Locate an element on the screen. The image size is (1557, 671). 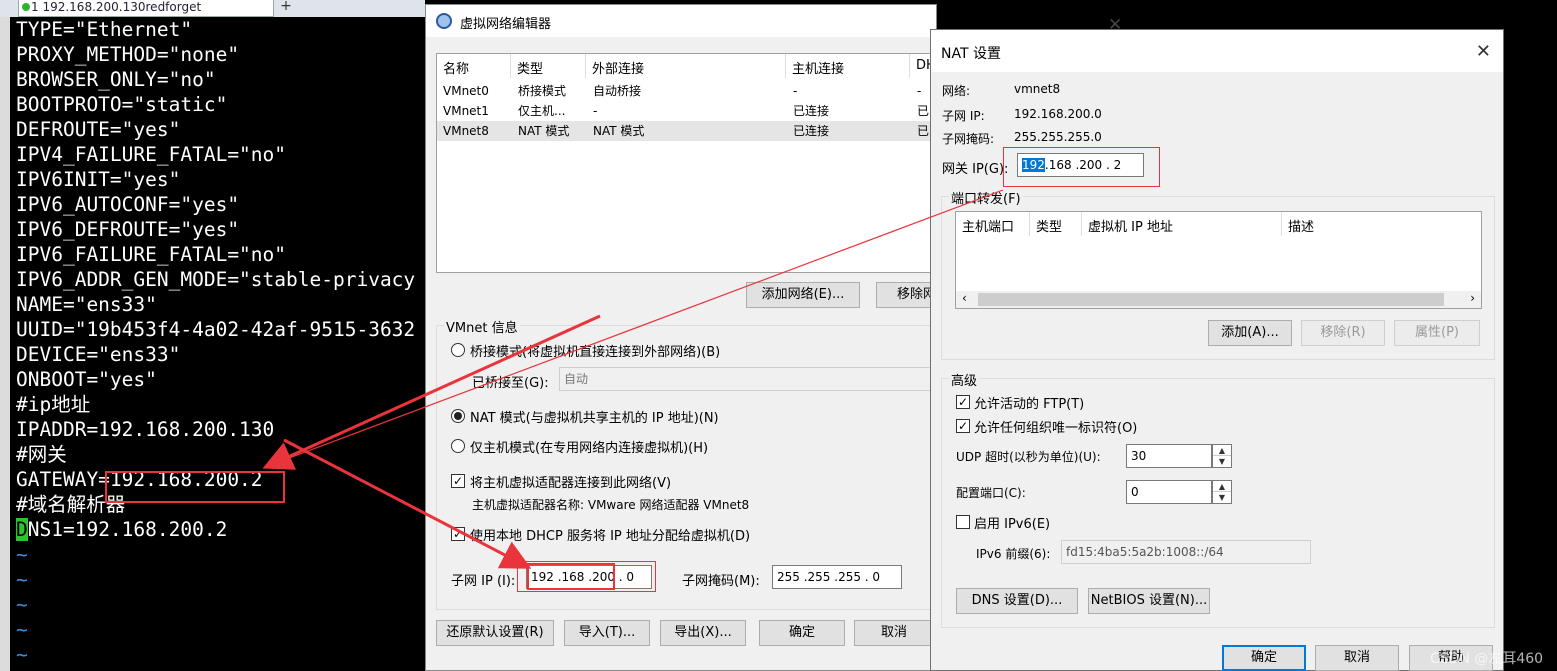
arrow-gateway is located at coordinates (431, 392).